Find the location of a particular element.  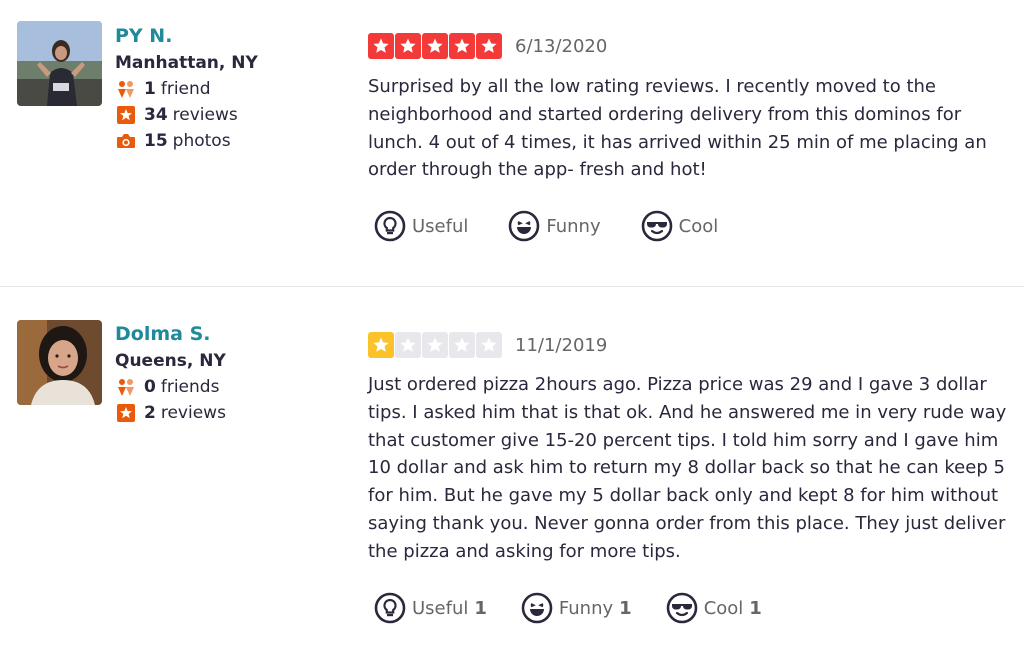

review-actions: Useful 1 Funny 1 Cool 1 is located at coordinates (568, 608).